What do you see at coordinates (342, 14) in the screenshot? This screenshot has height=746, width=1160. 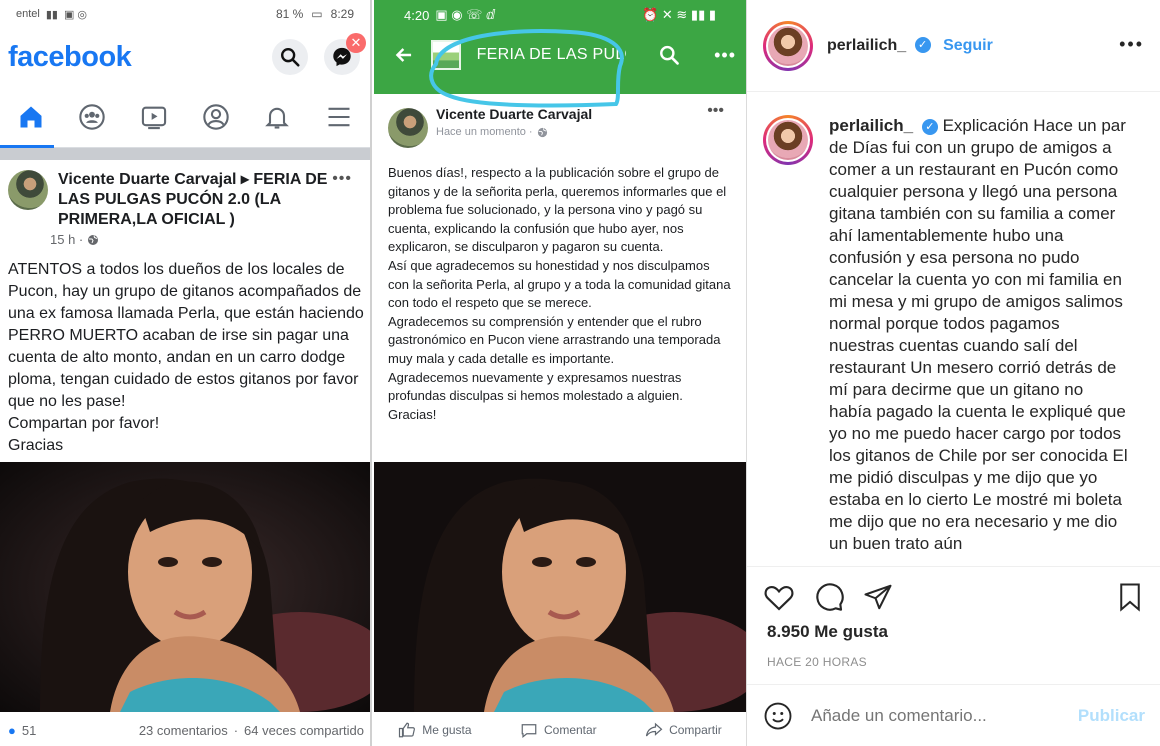 I see `clock-label: 8:29` at bounding box center [342, 14].